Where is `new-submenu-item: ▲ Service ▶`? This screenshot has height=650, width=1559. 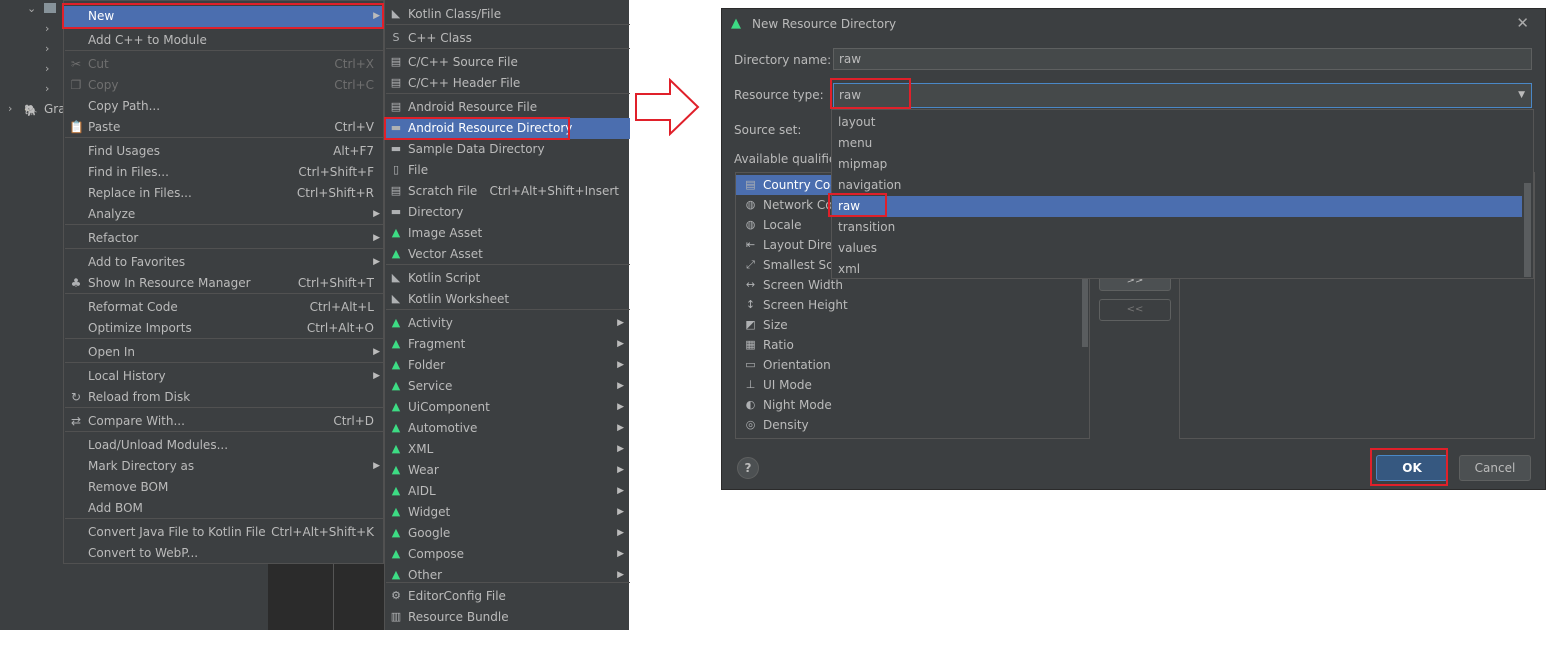
new-submenu-item: ▲ Service ▶ is located at coordinates (507, 386).